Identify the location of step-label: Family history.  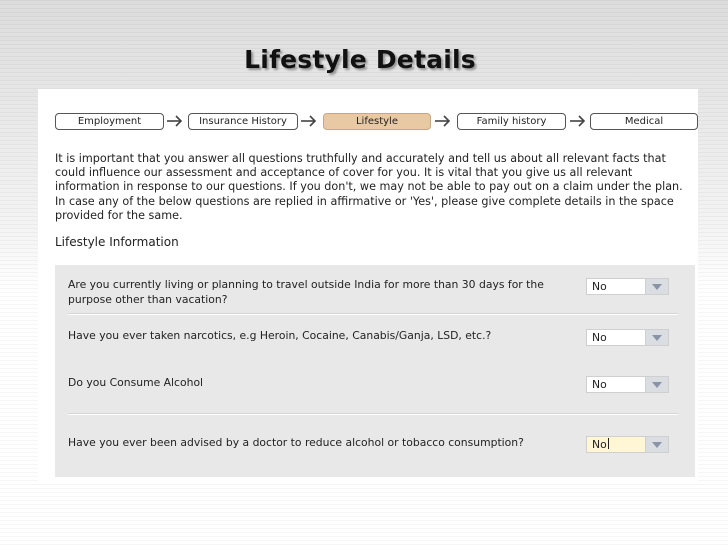
(511, 121).